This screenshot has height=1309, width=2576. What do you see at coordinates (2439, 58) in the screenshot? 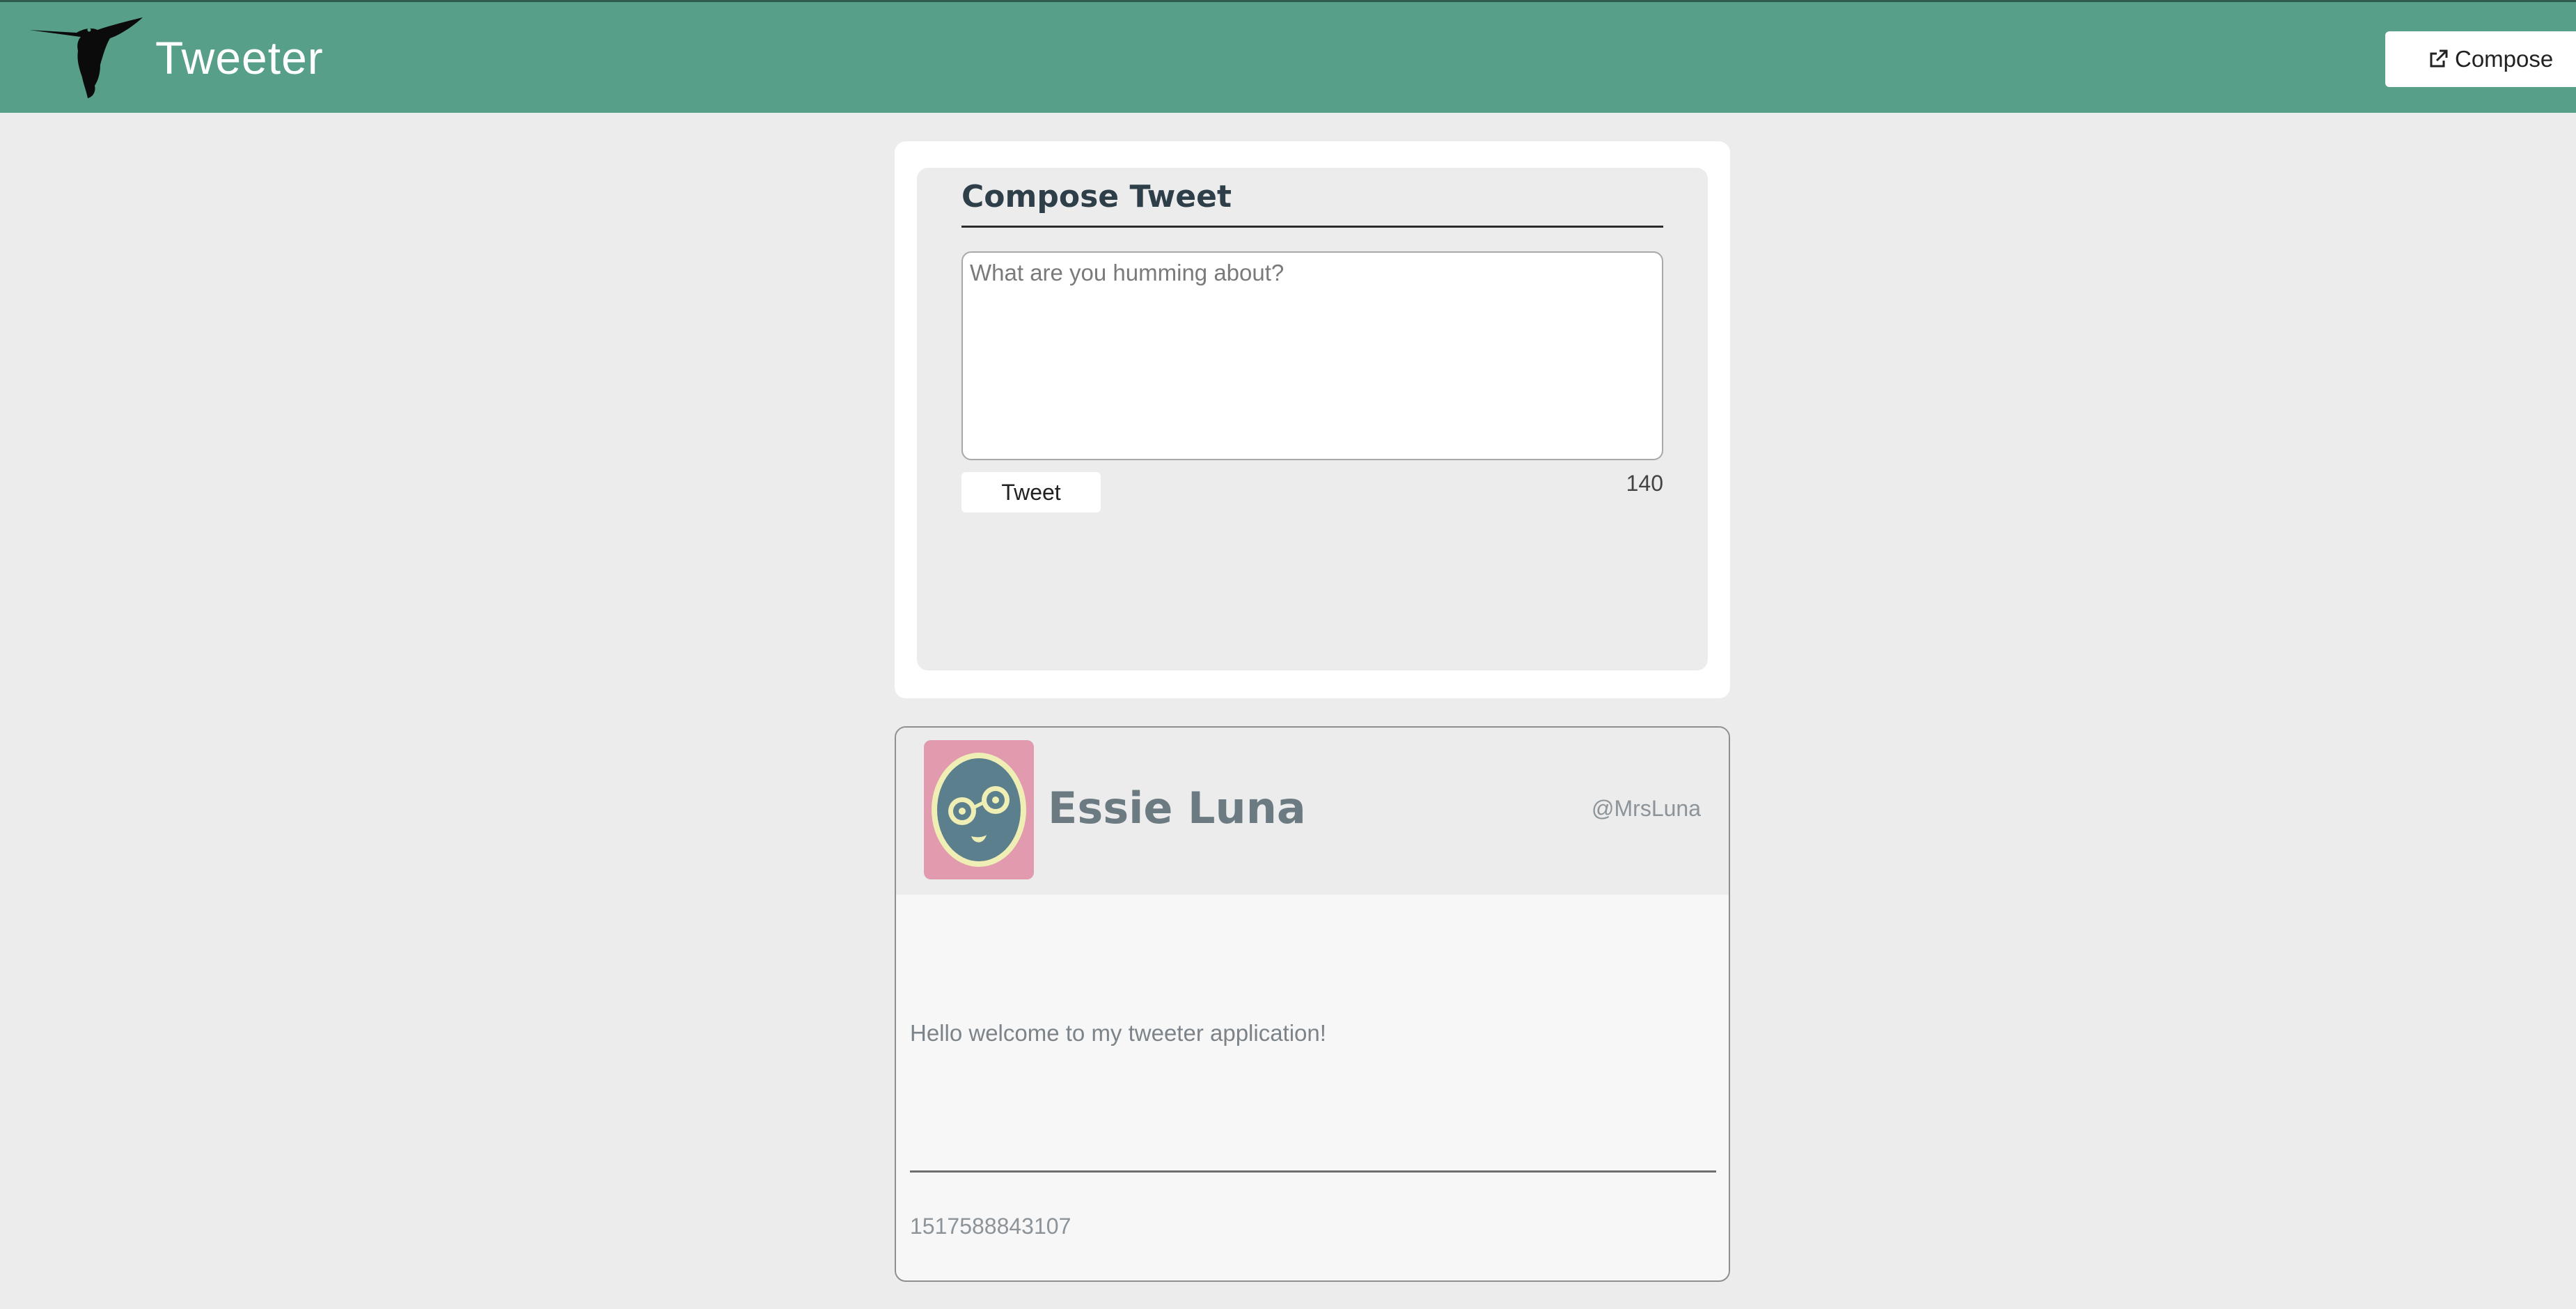
I see `external-link-icon` at bounding box center [2439, 58].